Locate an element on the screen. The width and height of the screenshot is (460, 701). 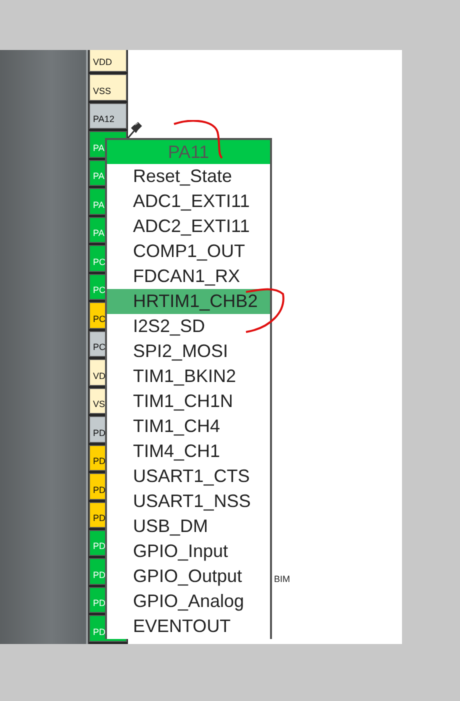
menu-item: USART1_NSS is located at coordinates (188, 501).